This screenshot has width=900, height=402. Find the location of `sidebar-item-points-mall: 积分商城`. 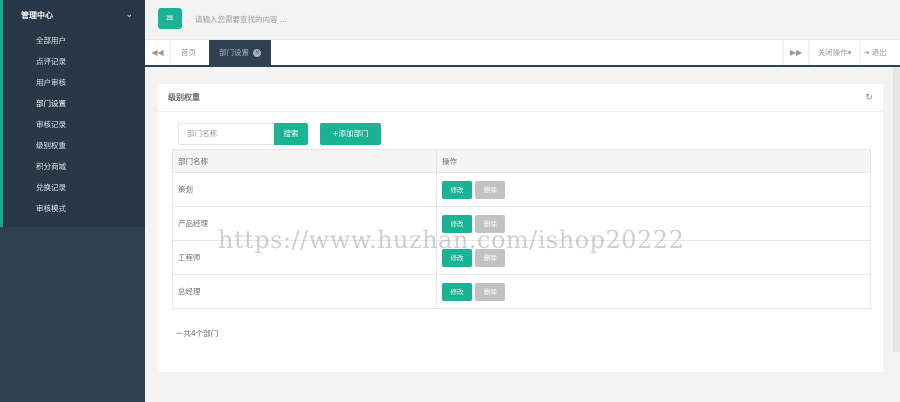

sidebar-item-points-mall: 积分商城 is located at coordinates (74, 166).